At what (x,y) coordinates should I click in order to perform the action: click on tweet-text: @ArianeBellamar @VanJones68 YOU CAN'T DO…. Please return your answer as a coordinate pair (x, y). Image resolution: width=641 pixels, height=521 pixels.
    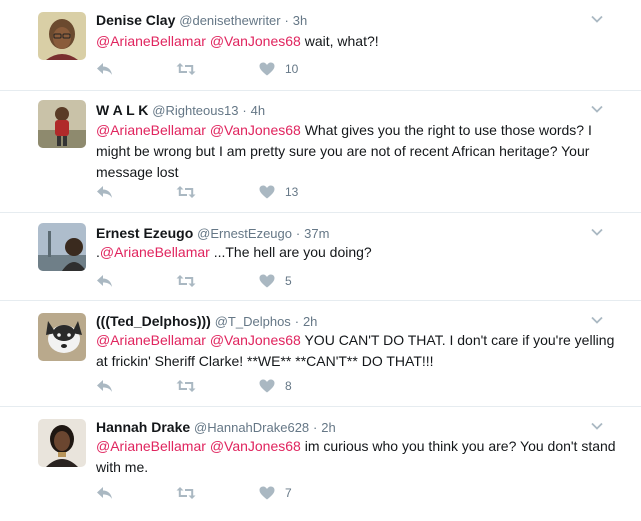
    Looking at the image, I should click on (356, 351).